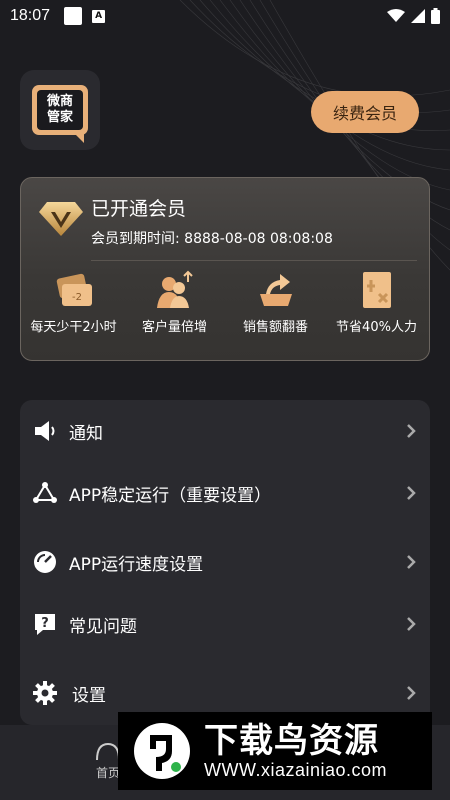 This screenshot has height=800, width=450. Describe the element at coordinates (296, 769) in the screenshot. I see `watermark-url: WWW.xiazainiao.com` at that location.